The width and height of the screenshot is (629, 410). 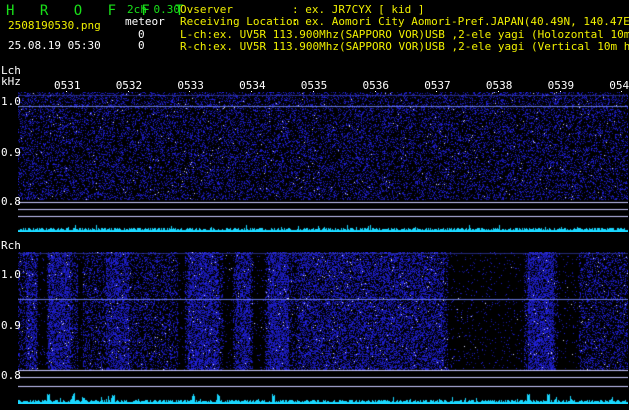 What do you see at coordinates (11, 101) in the screenshot?
I see `lch-ytick-1: 1.0` at bounding box center [11, 101].